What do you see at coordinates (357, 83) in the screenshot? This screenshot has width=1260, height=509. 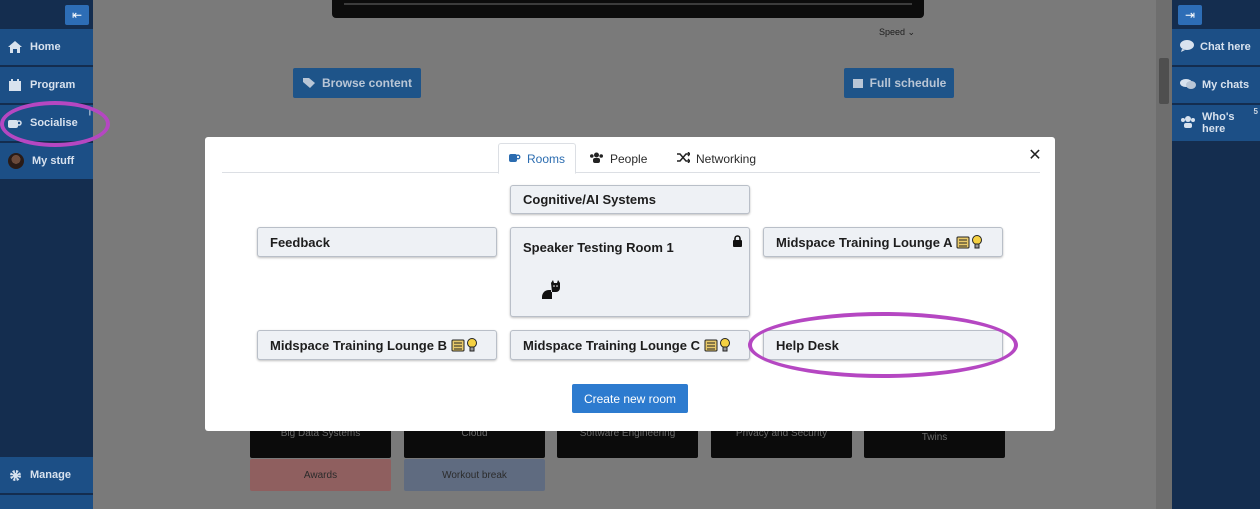 I see `browse-content-button: Browse content` at bounding box center [357, 83].